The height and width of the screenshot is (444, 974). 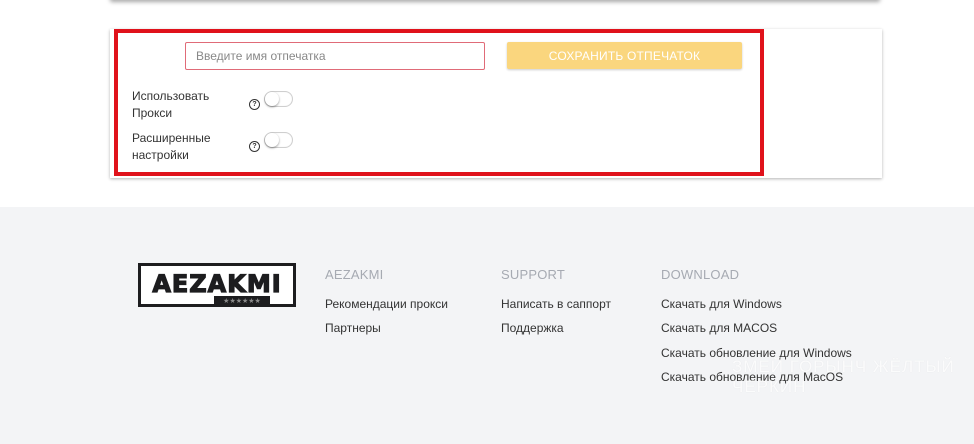 I want to click on aezakmi-logo: AEZAKMI ★★★★★★, so click(x=217, y=285).